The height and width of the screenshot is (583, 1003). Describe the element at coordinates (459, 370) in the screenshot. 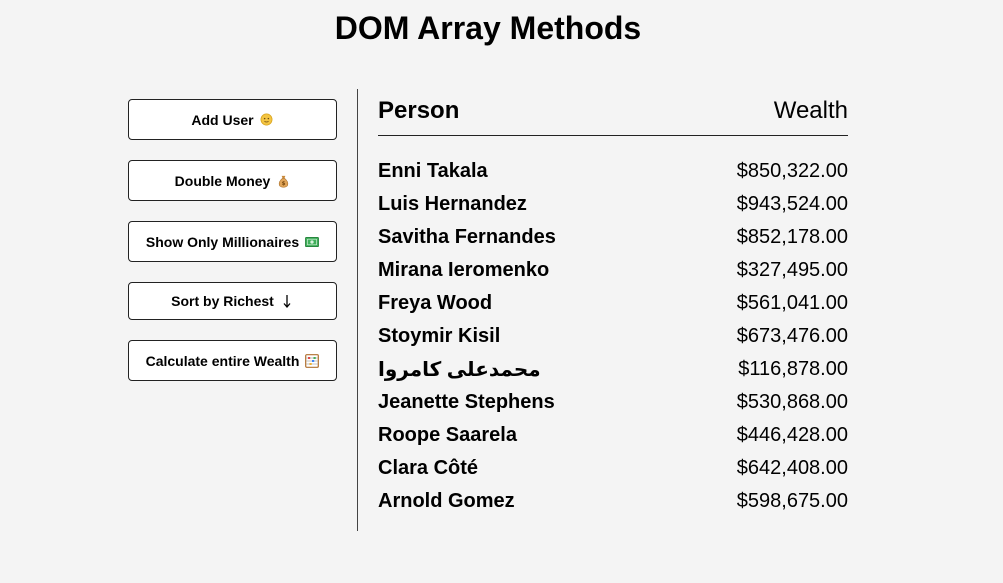

I see `person-name: محمدعلی کامروا` at that location.